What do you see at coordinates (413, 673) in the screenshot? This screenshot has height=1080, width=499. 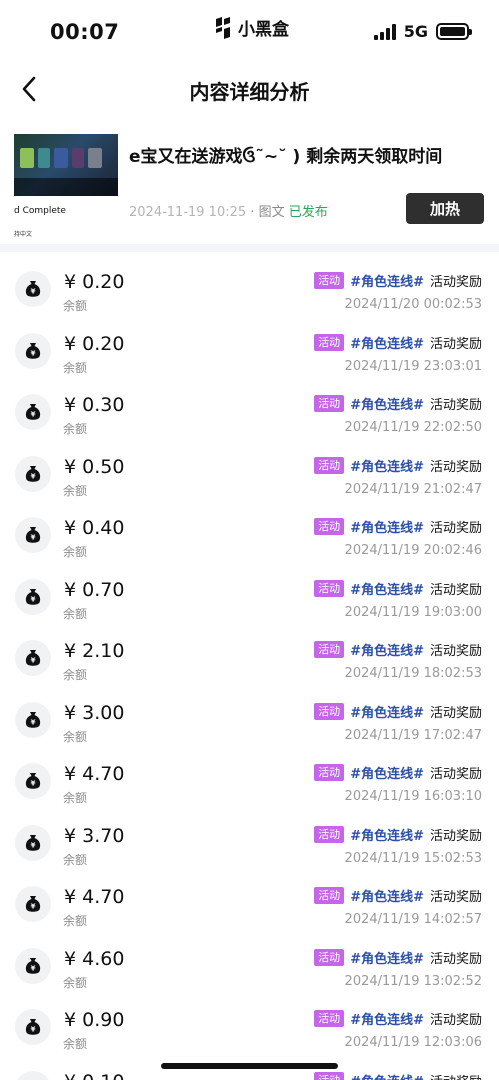 I see `record-time: 2024/11/19 18:02:53` at bounding box center [413, 673].